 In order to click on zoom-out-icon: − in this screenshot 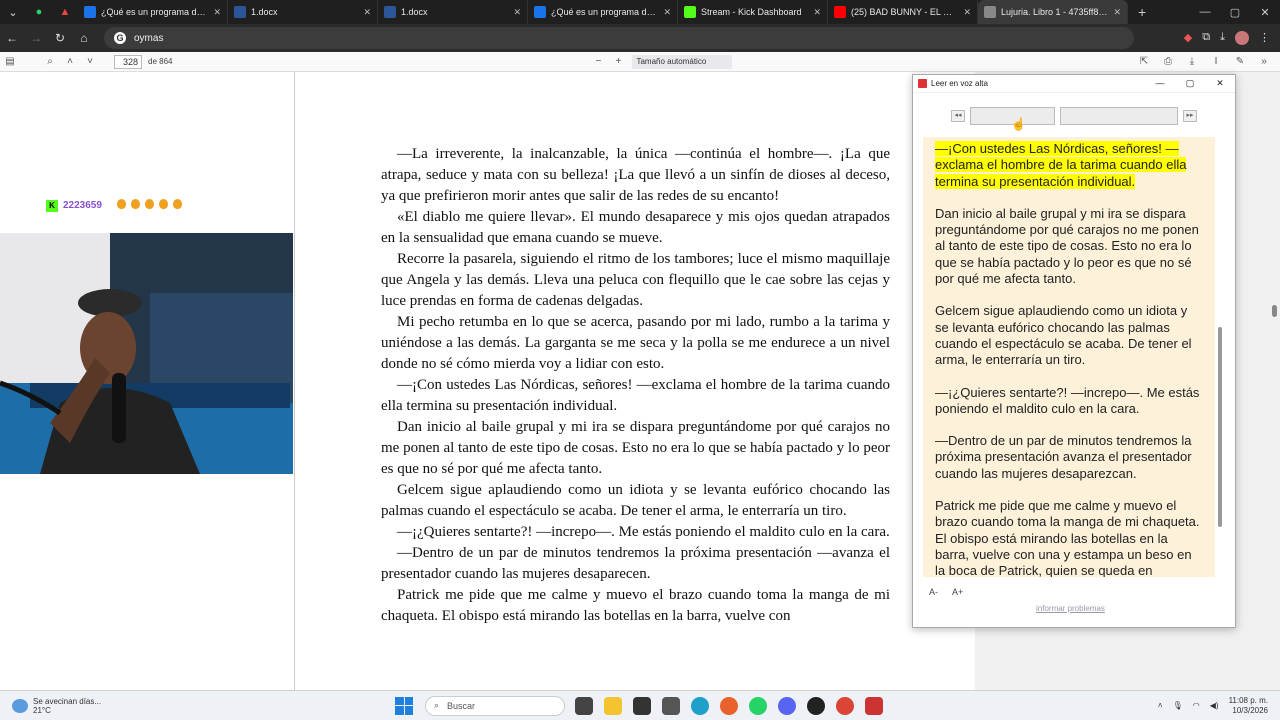, I will do `click(598, 61)`.